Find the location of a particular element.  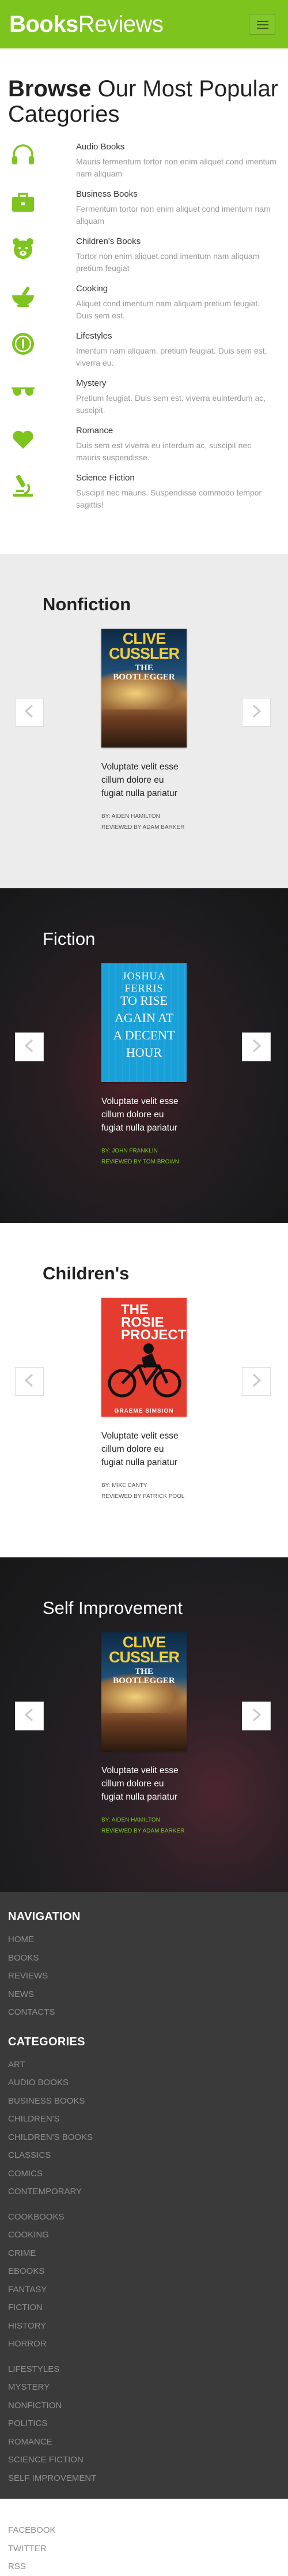

coin-icon is located at coordinates (42, 350).